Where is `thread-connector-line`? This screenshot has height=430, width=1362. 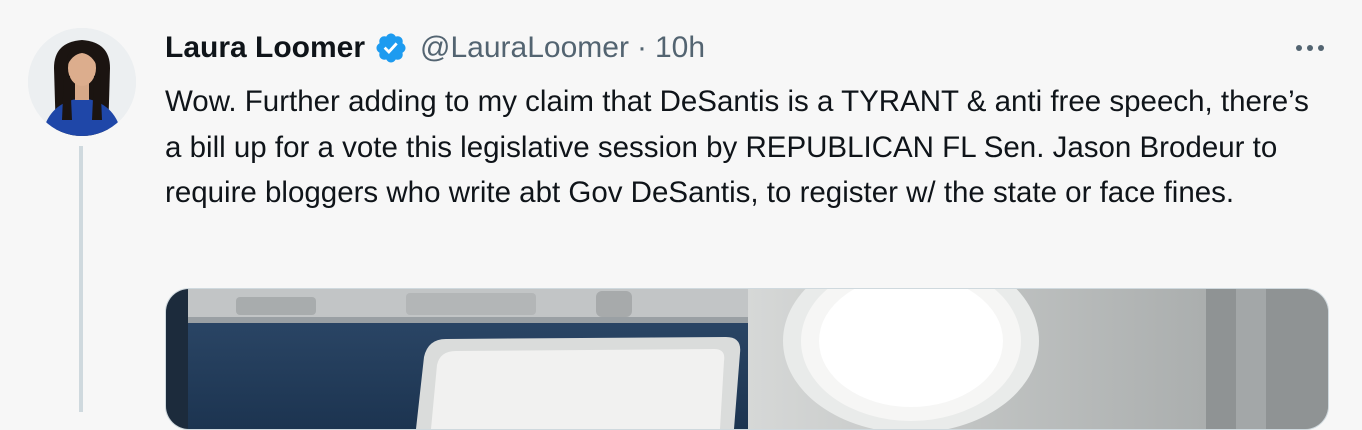 thread-connector-line is located at coordinates (81, 279).